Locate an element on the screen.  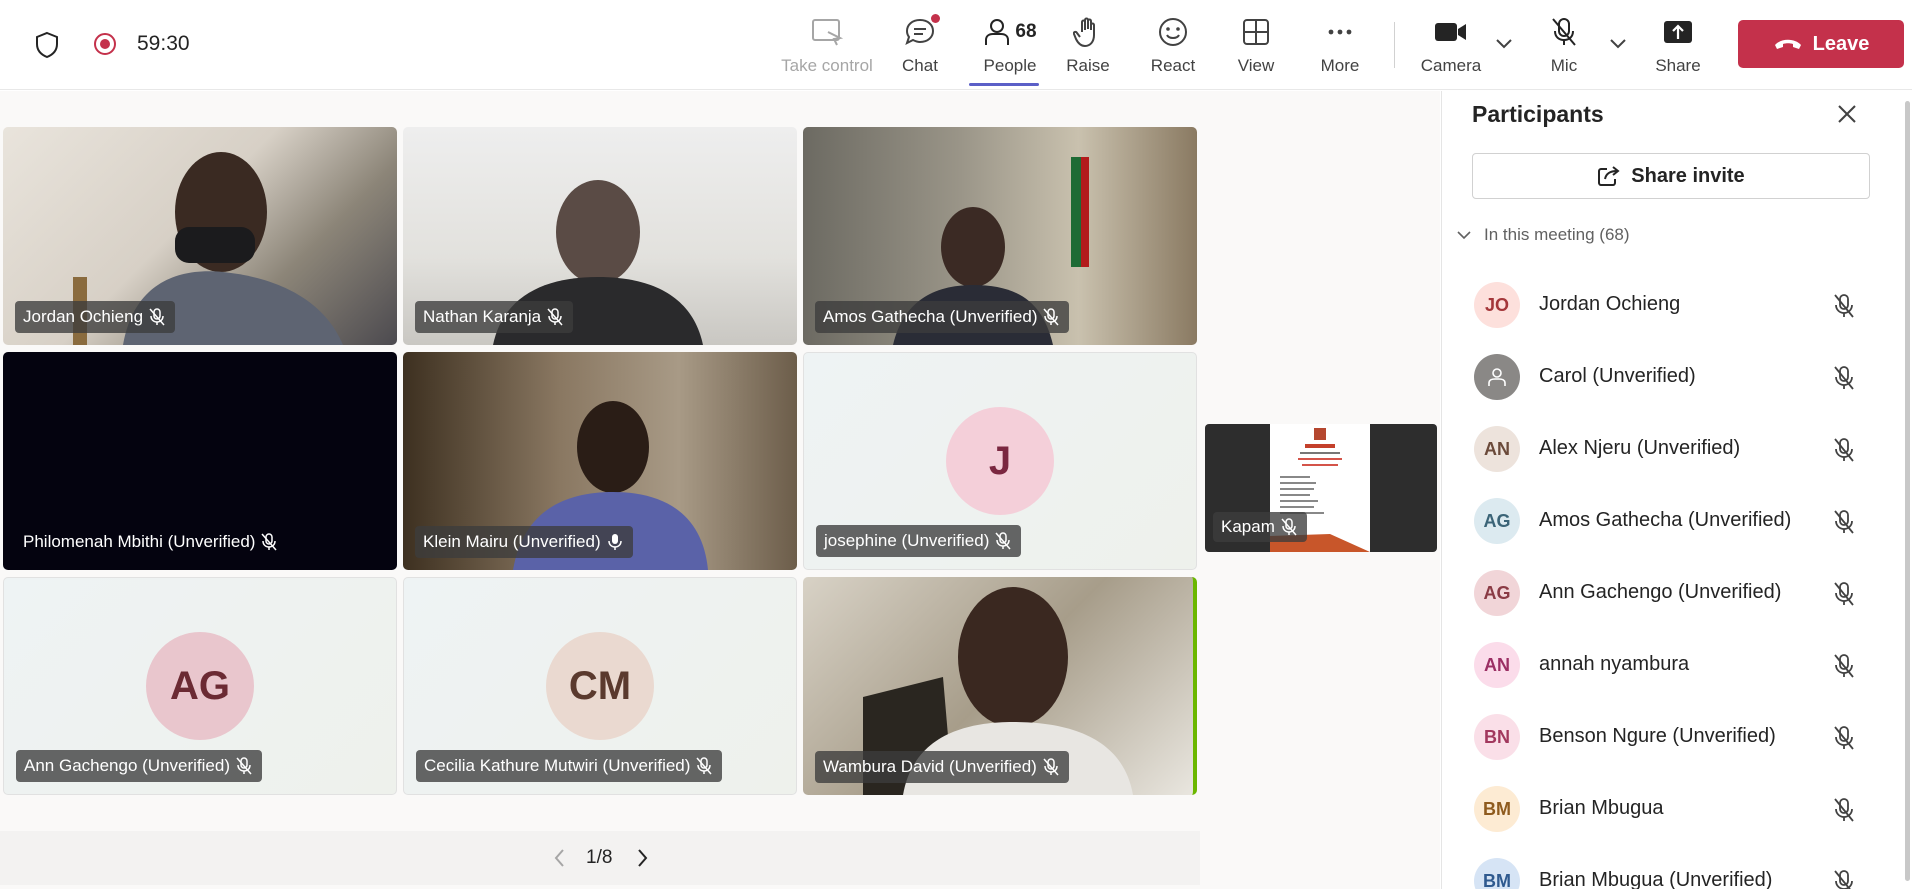
video-tile: Amos Gathecha (Unverified) is located at coordinates (1000, 236).